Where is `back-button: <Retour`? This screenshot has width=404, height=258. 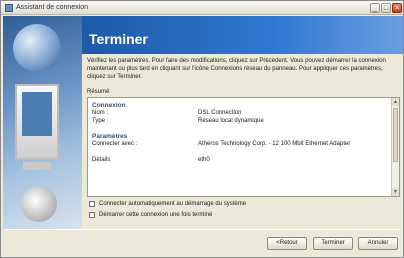
back-button: <Retour is located at coordinates (287, 243).